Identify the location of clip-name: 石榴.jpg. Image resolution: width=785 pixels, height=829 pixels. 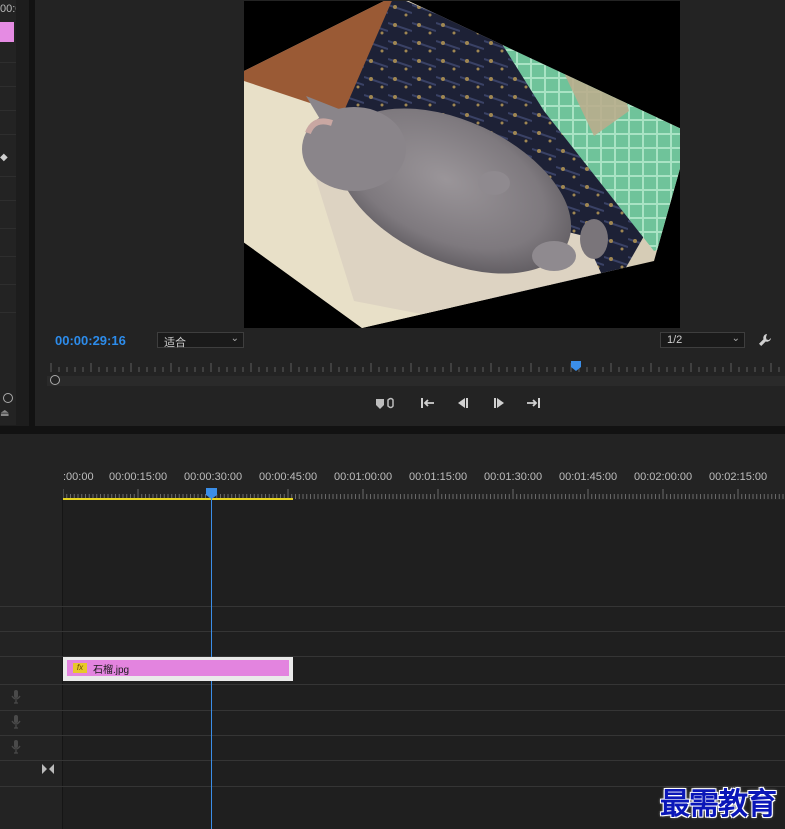
(111, 670).